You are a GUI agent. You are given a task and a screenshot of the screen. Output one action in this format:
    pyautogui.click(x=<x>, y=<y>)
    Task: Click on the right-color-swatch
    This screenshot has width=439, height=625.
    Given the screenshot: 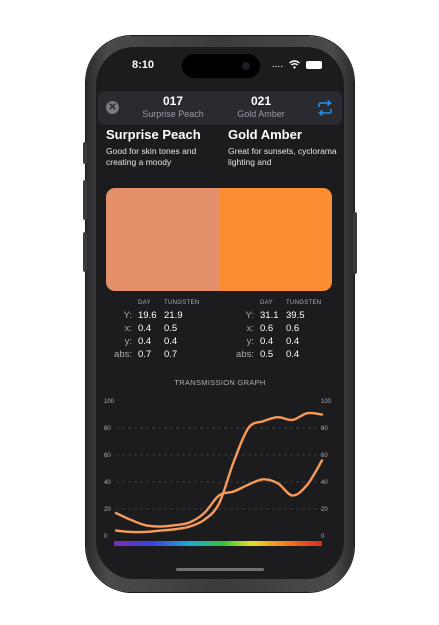 What is the action you would take?
    pyautogui.click(x=275, y=239)
    